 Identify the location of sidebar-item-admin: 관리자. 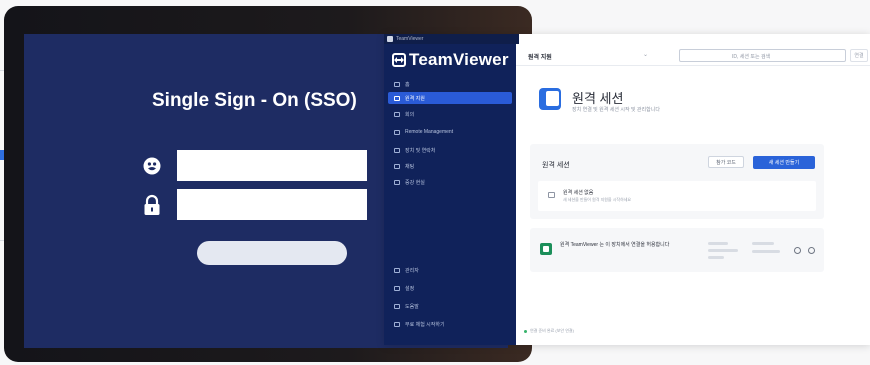
(450, 270).